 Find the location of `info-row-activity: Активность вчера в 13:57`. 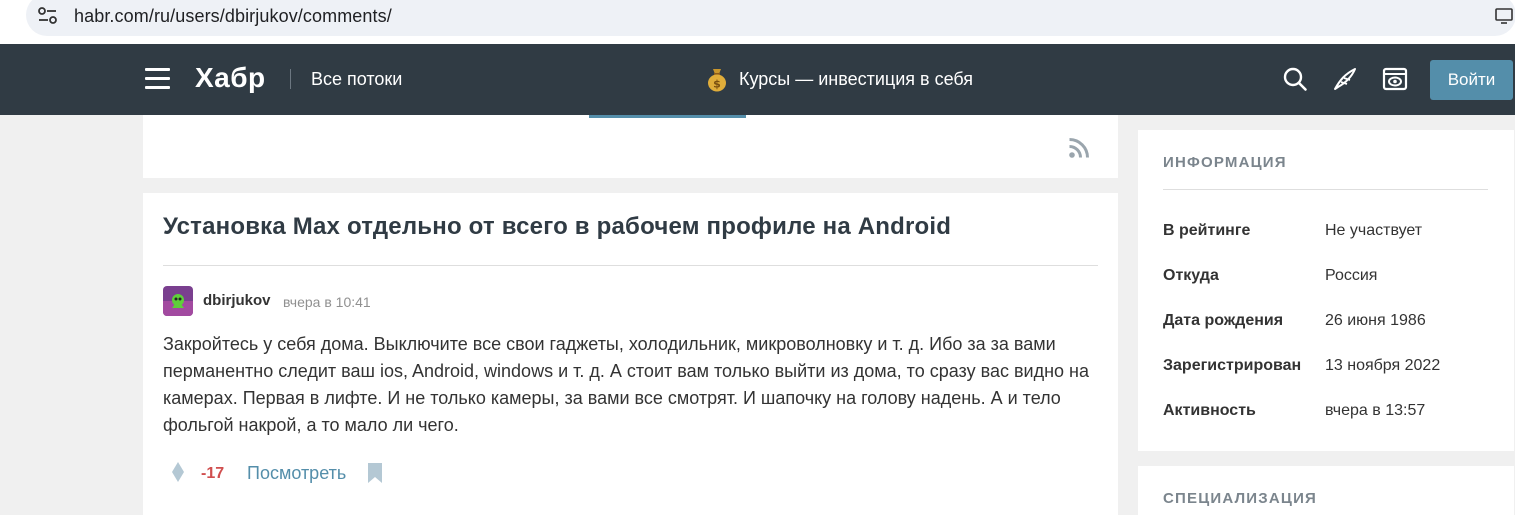

info-row-activity: Активность вчера в 13:57 is located at coordinates (1333, 413).